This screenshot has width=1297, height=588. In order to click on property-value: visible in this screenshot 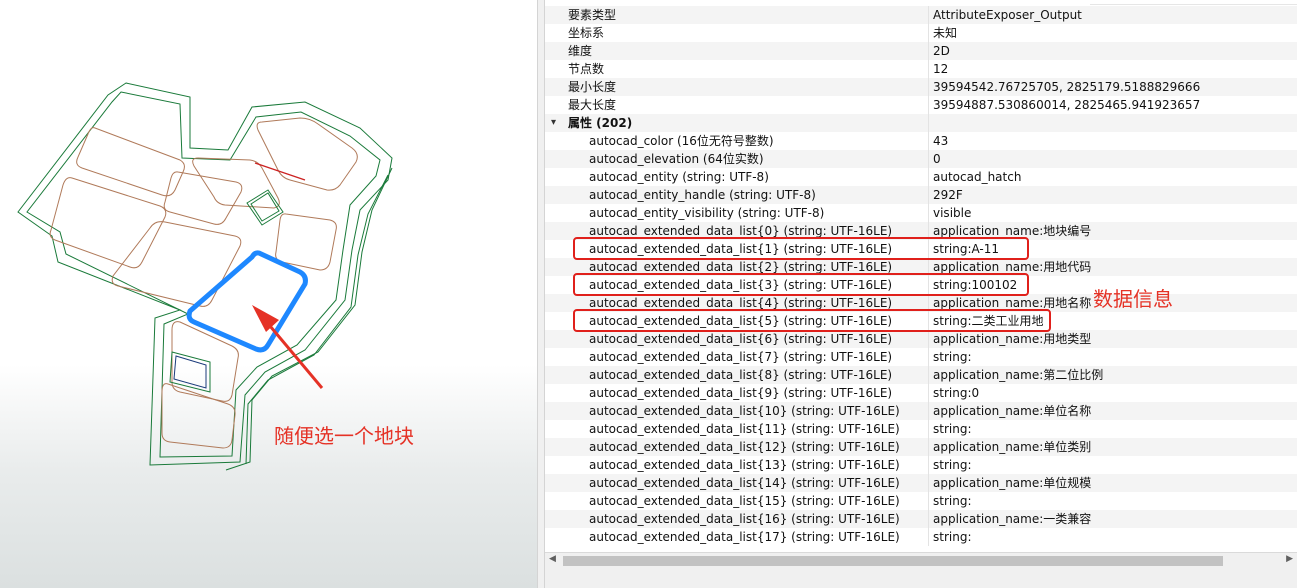, I will do `click(952, 213)`.